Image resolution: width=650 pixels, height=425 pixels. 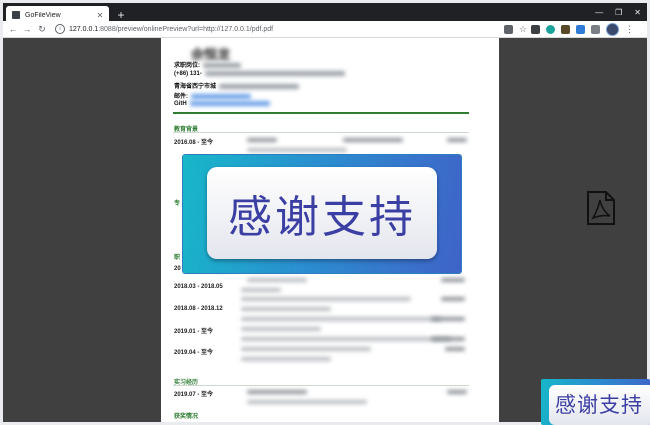 I want to click on info-icon: i, so click(x=60, y=29).